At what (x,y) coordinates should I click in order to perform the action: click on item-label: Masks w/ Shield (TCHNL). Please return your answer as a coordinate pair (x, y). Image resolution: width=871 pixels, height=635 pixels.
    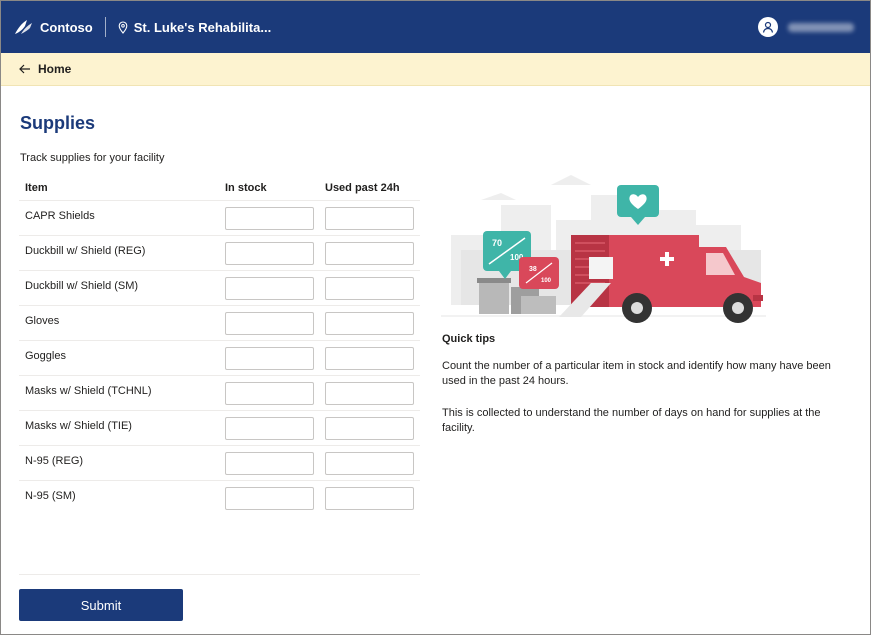
    Looking at the image, I should click on (88, 391).